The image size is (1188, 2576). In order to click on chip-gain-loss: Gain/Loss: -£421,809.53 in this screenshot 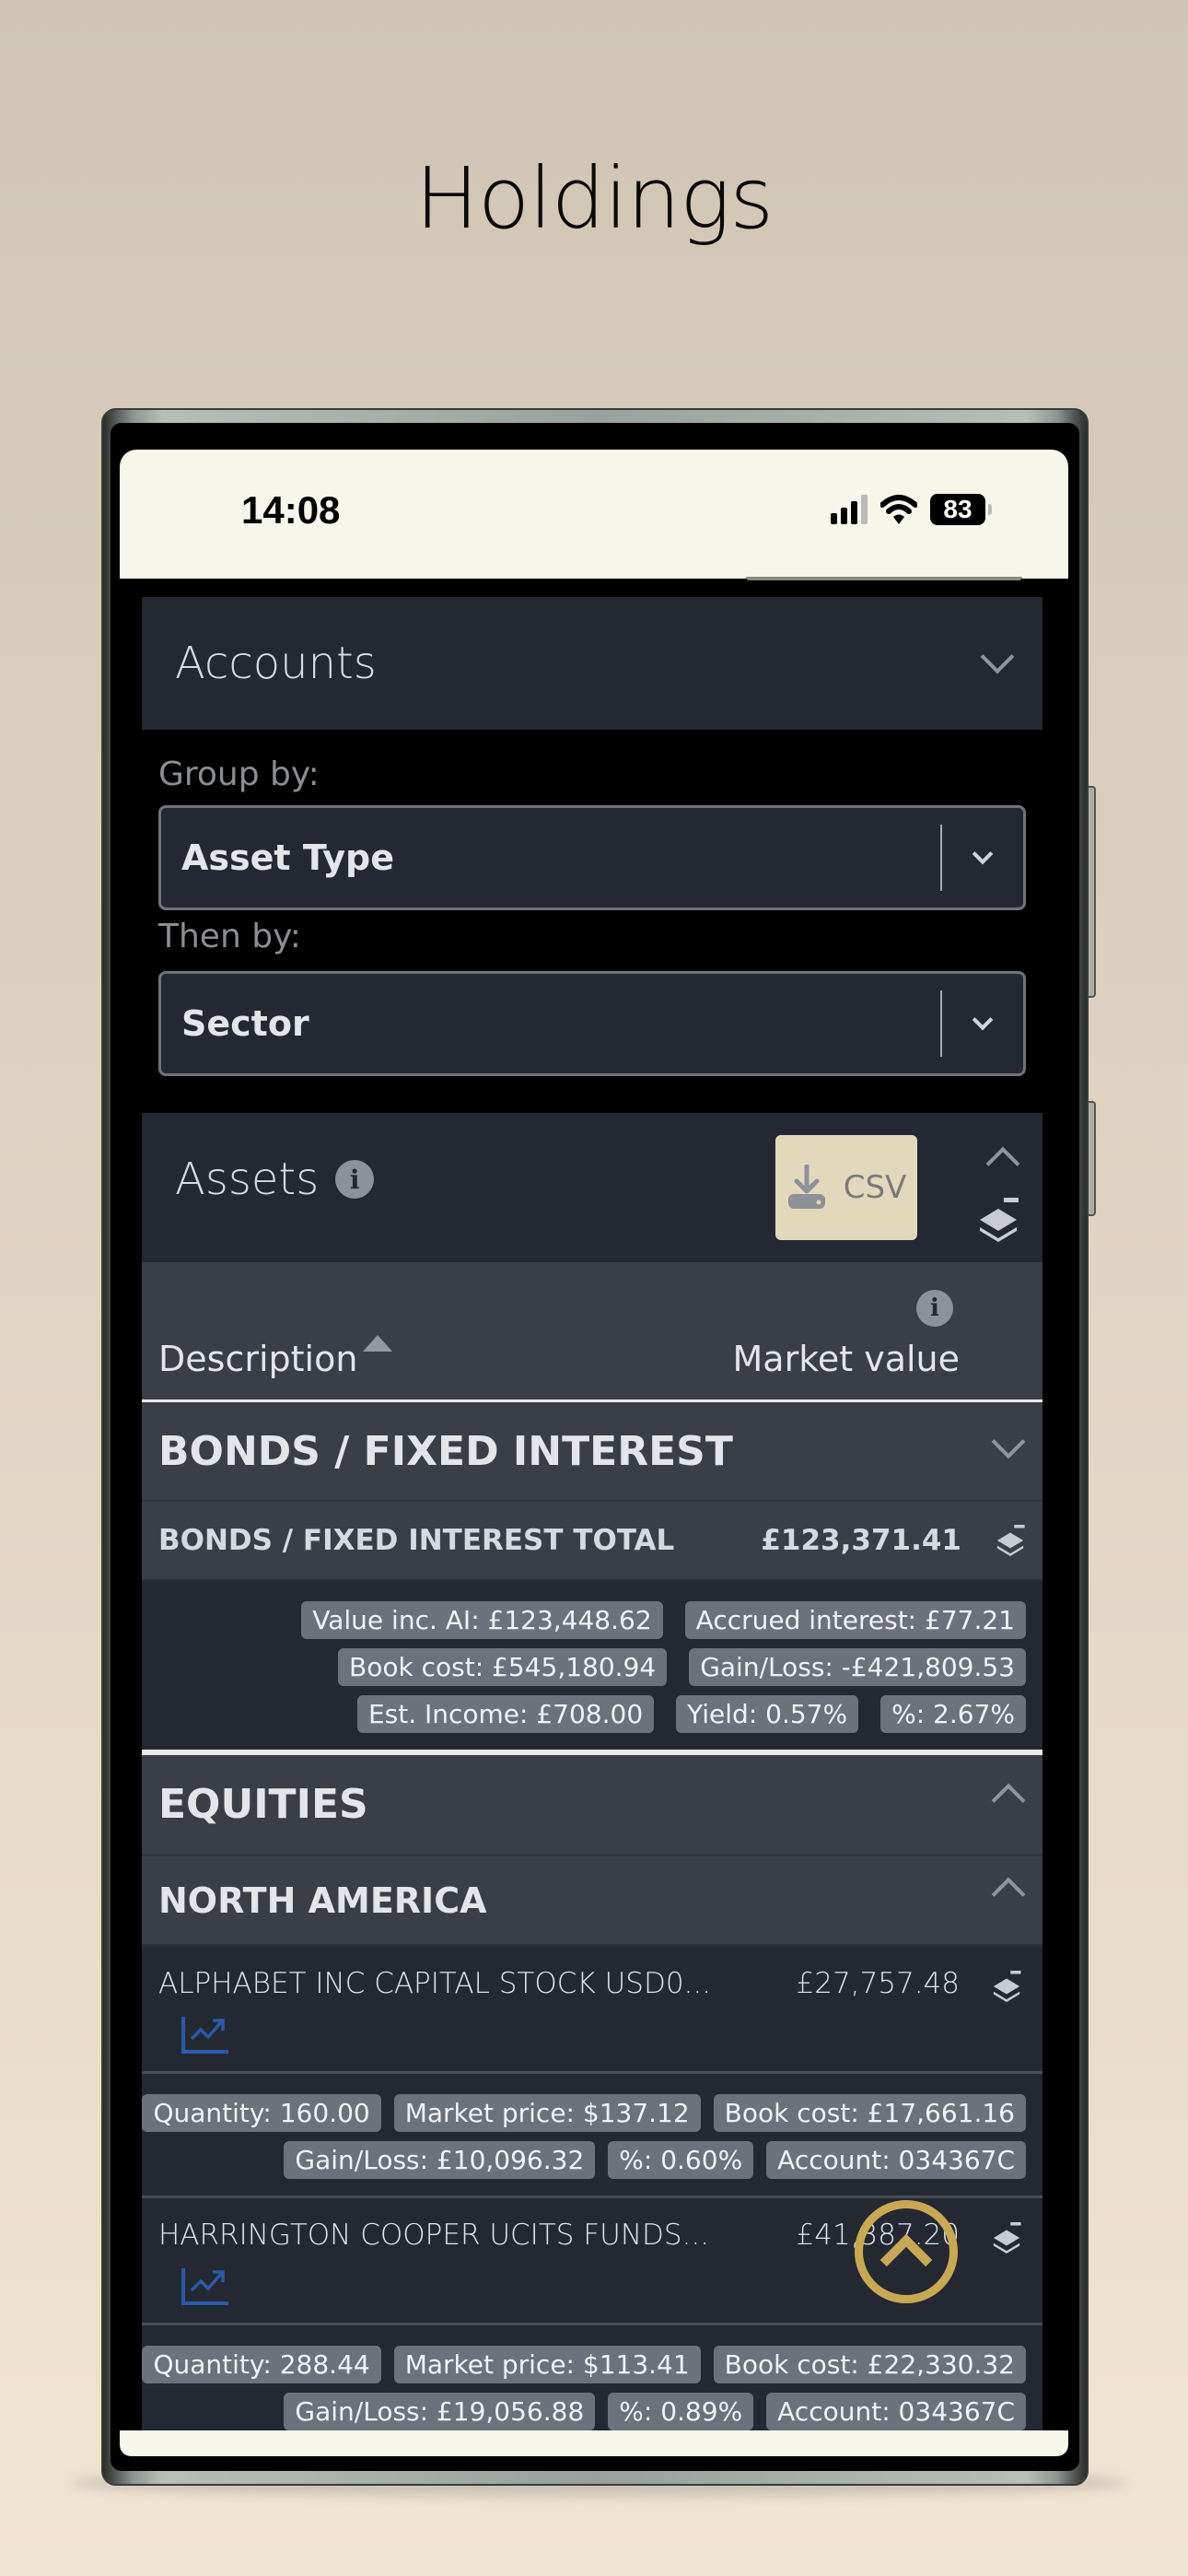, I will do `click(857, 1667)`.